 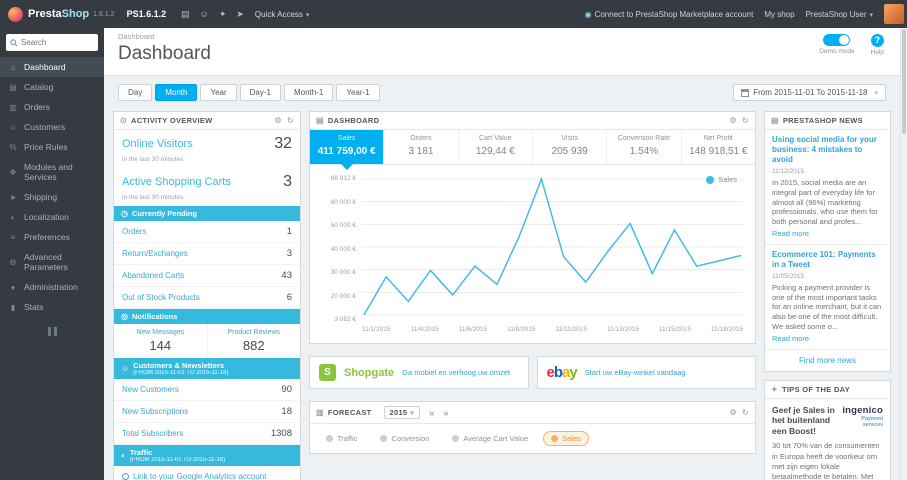 I want to click on demo-mode-toggle: Demo mode, so click(x=837, y=44).